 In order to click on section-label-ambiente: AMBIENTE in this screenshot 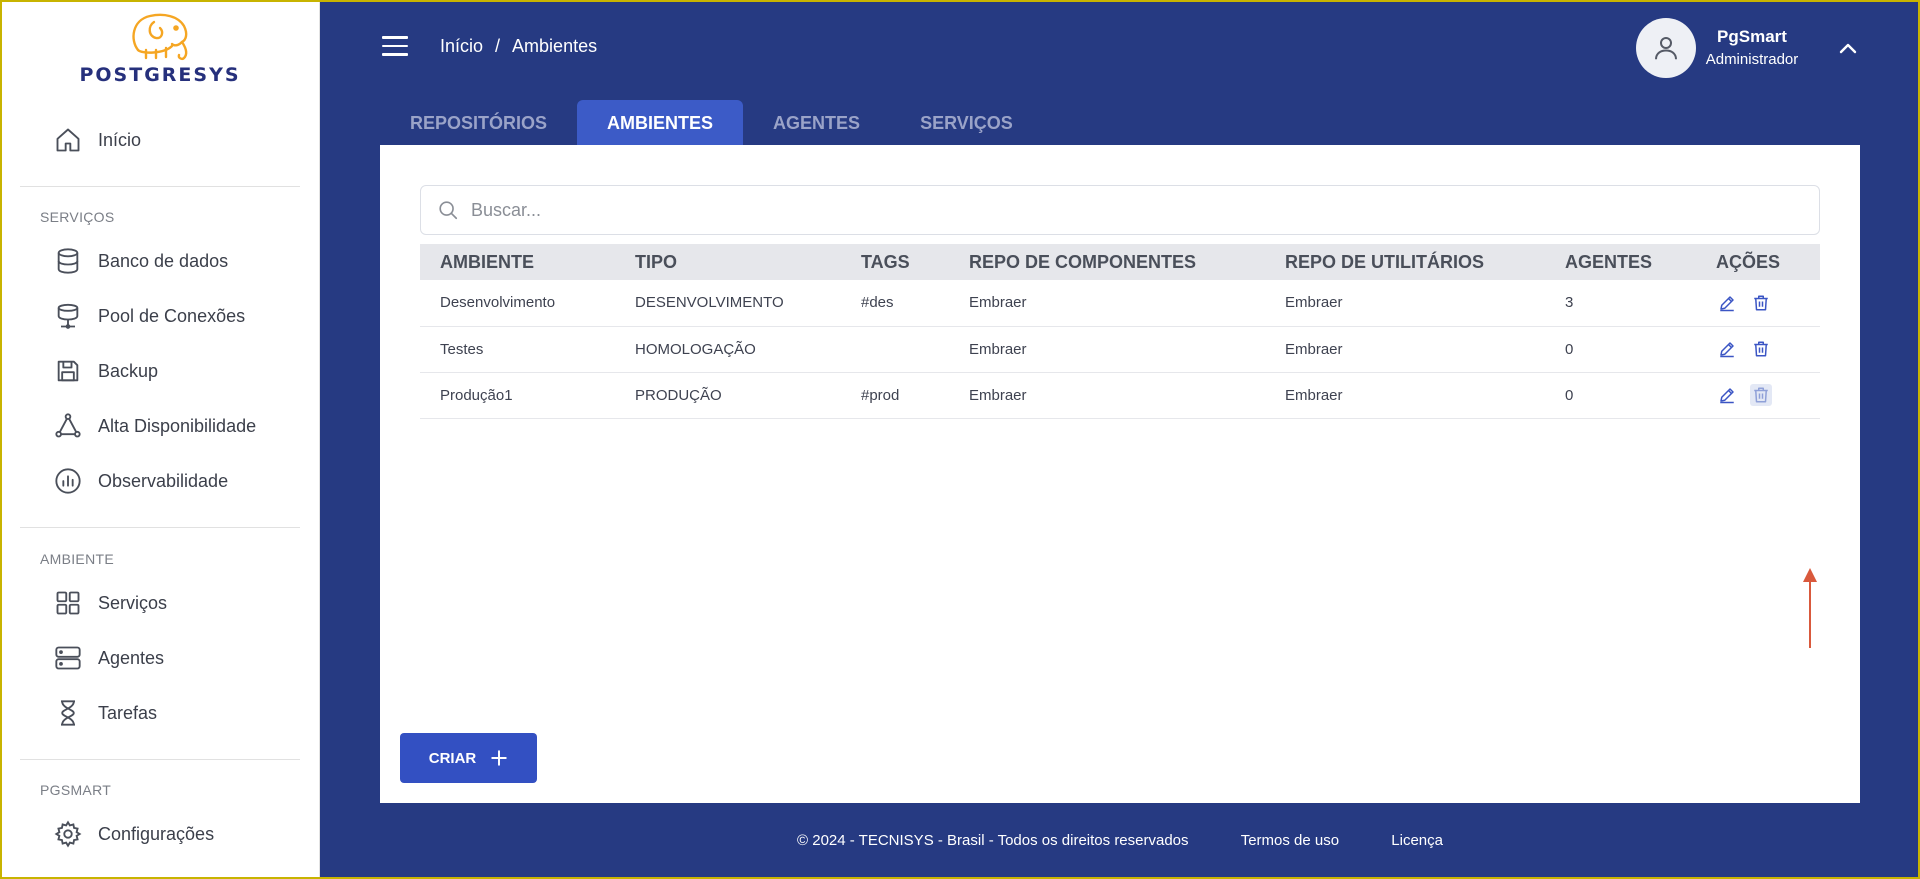, I will do `click(77, 559)`.